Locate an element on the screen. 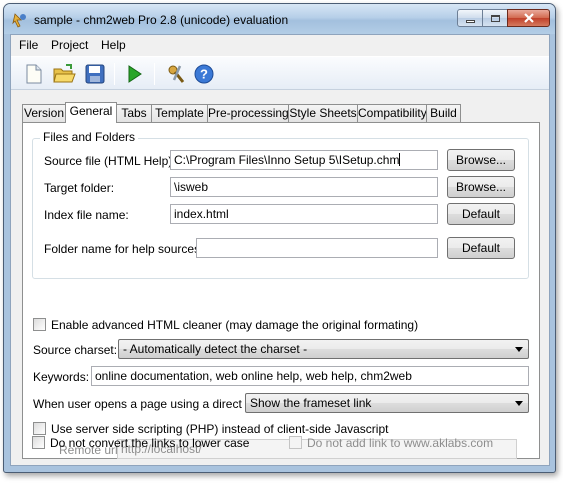 The width and height of the screenshot is (563, 484). keywords-label: Keywords: is located at coordinates (61, 377).